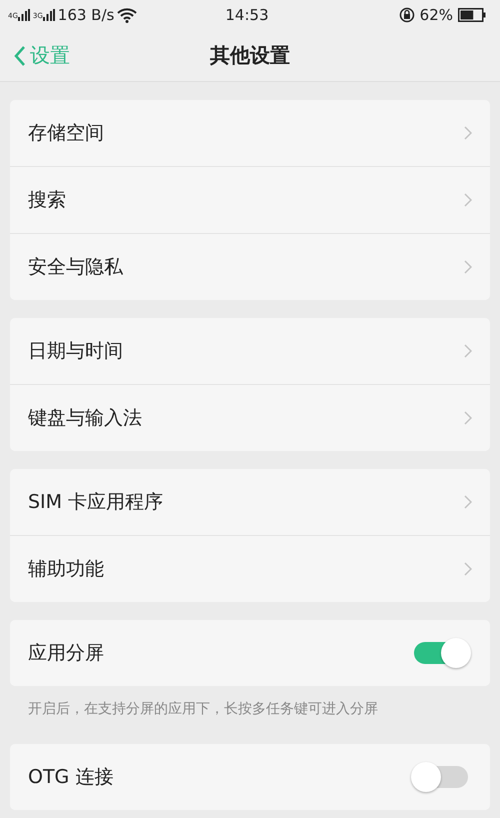  What do you see at coordinates (406, 15) in the screenshot?
I see `rotation-lock-icon` at bounding box center [406, 15].